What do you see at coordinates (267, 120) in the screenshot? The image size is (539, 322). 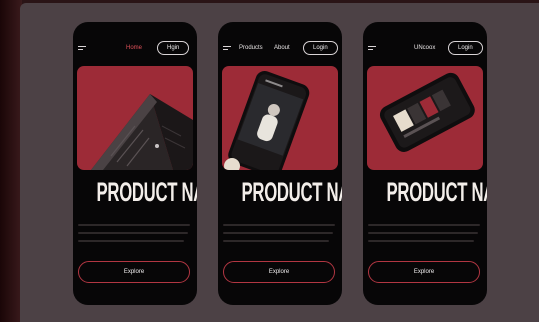 I see `smartphone-photo-image` at bounding box center [267, 120].